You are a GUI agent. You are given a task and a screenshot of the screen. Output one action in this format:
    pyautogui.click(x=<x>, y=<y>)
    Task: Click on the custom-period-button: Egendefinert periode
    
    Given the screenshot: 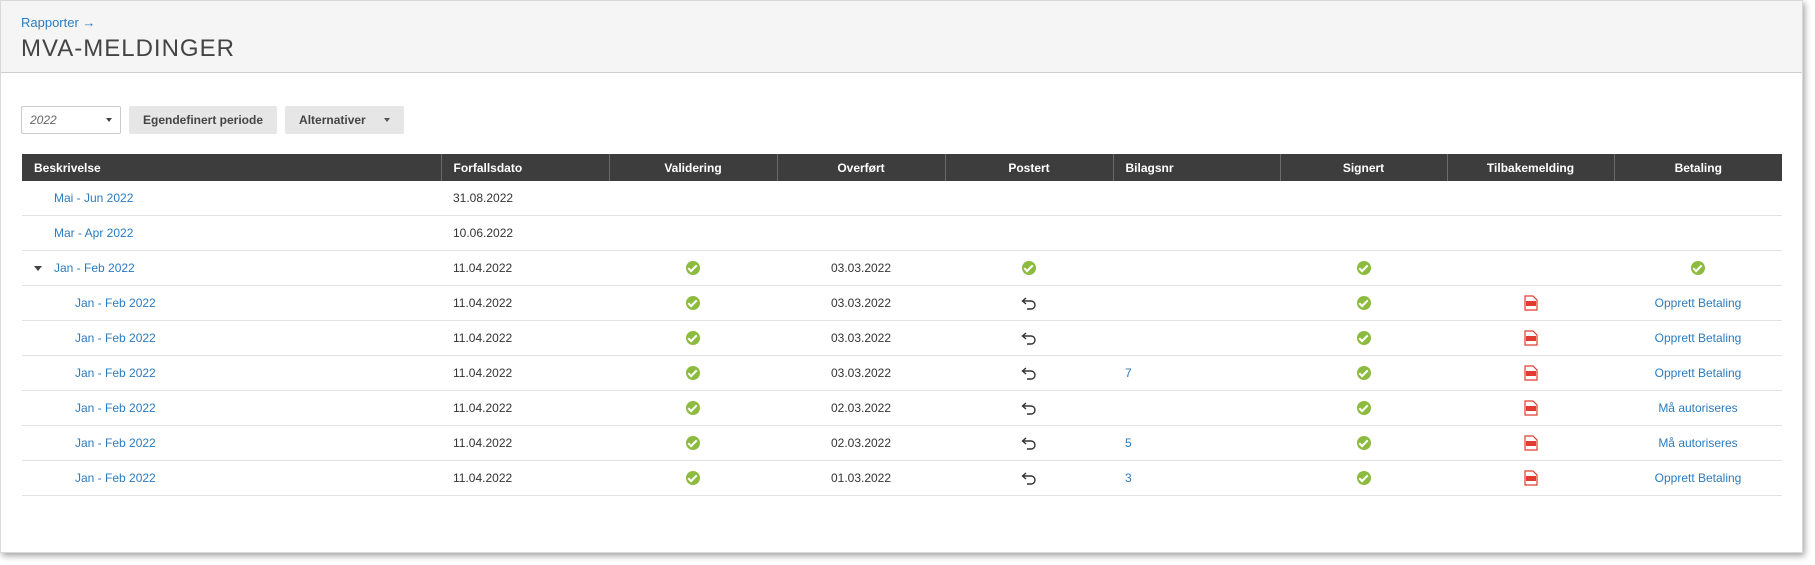 What is the action you would take?
    pyautogui.click(x=203, y=120)
    